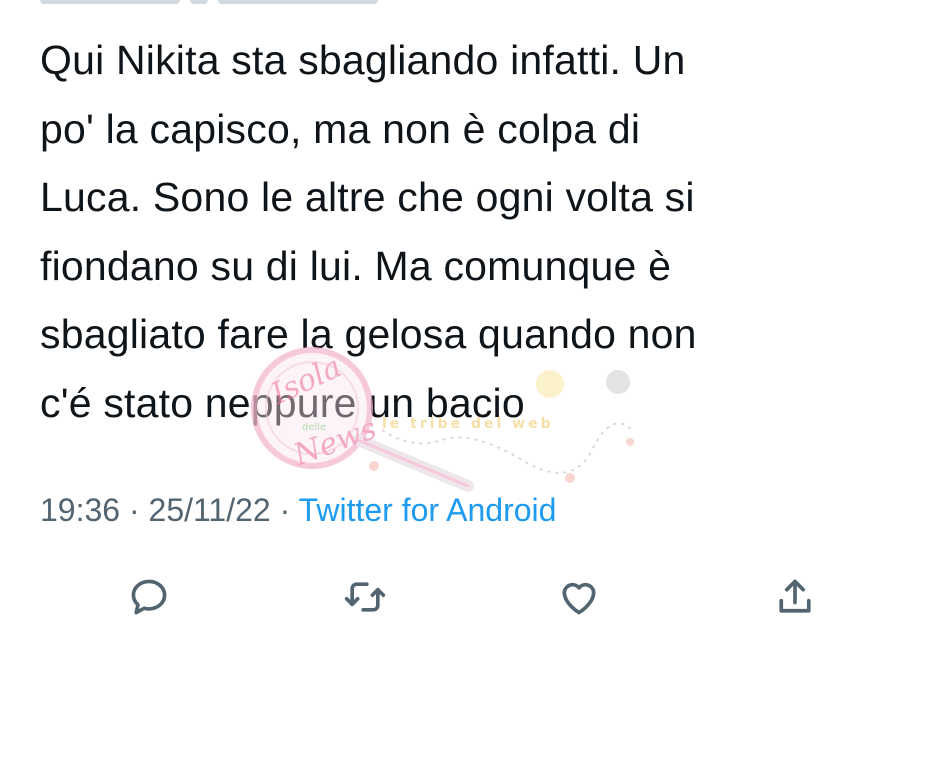 The image size is (926, 764). What do you see at coordinates (298, 510) in the screenshot?
I see `tweet-meta: 19:36 · 25/11/22 · Twitter for Android` at bounding box center [298, 510].